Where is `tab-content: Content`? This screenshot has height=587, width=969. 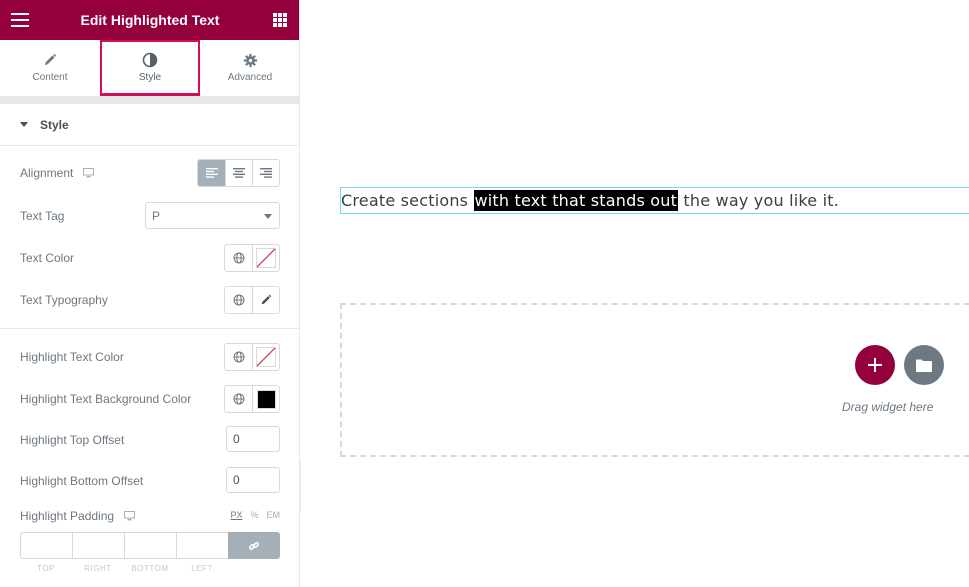
tab-content: Content is located at coordinates (50, 68).